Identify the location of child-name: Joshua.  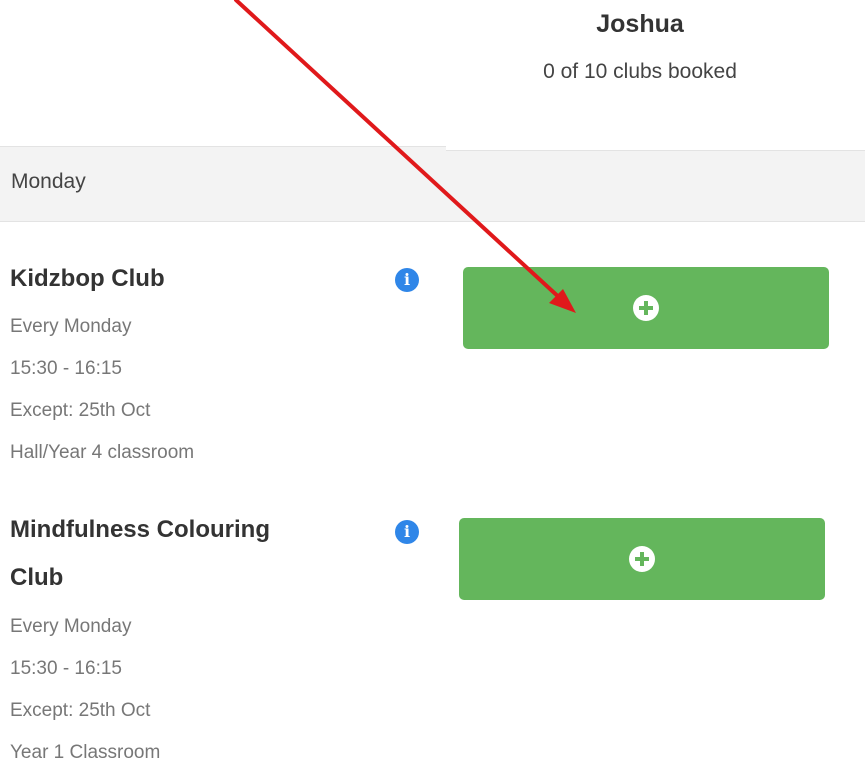
(640, 24).